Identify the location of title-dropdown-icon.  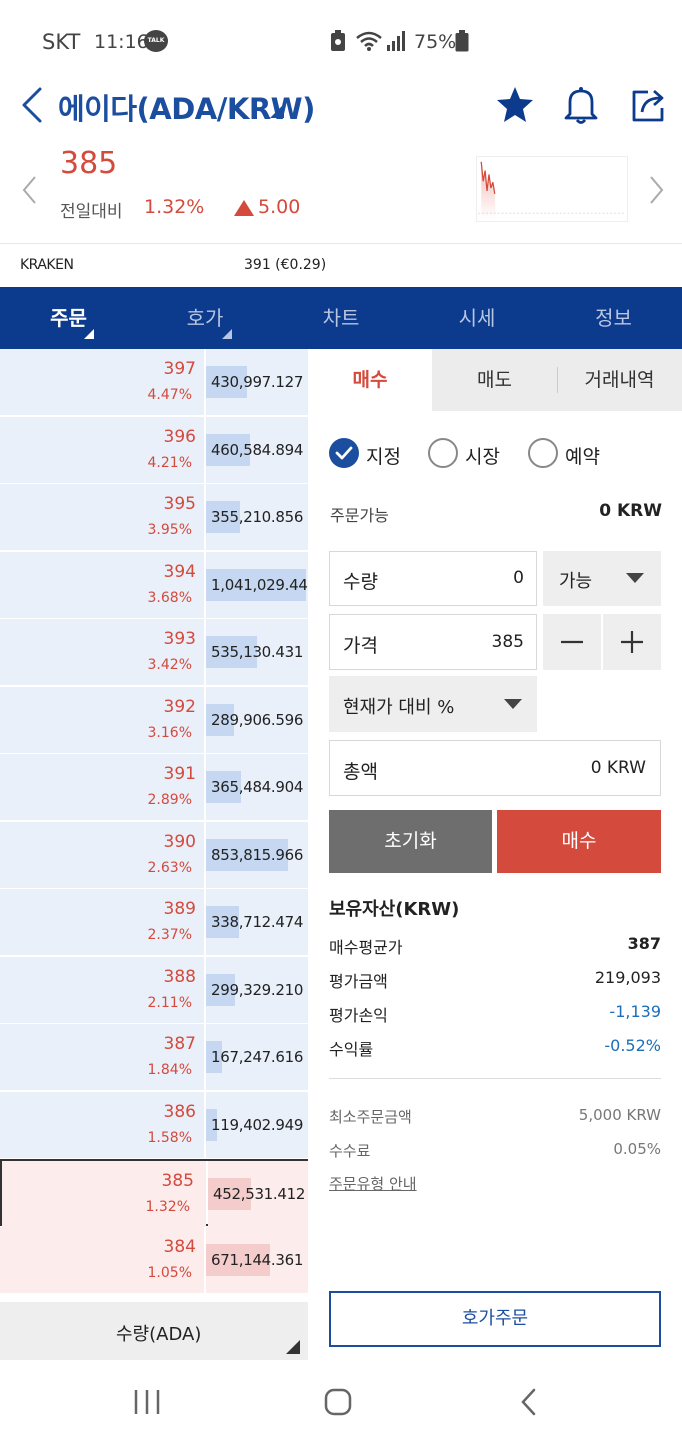
(277, 111).